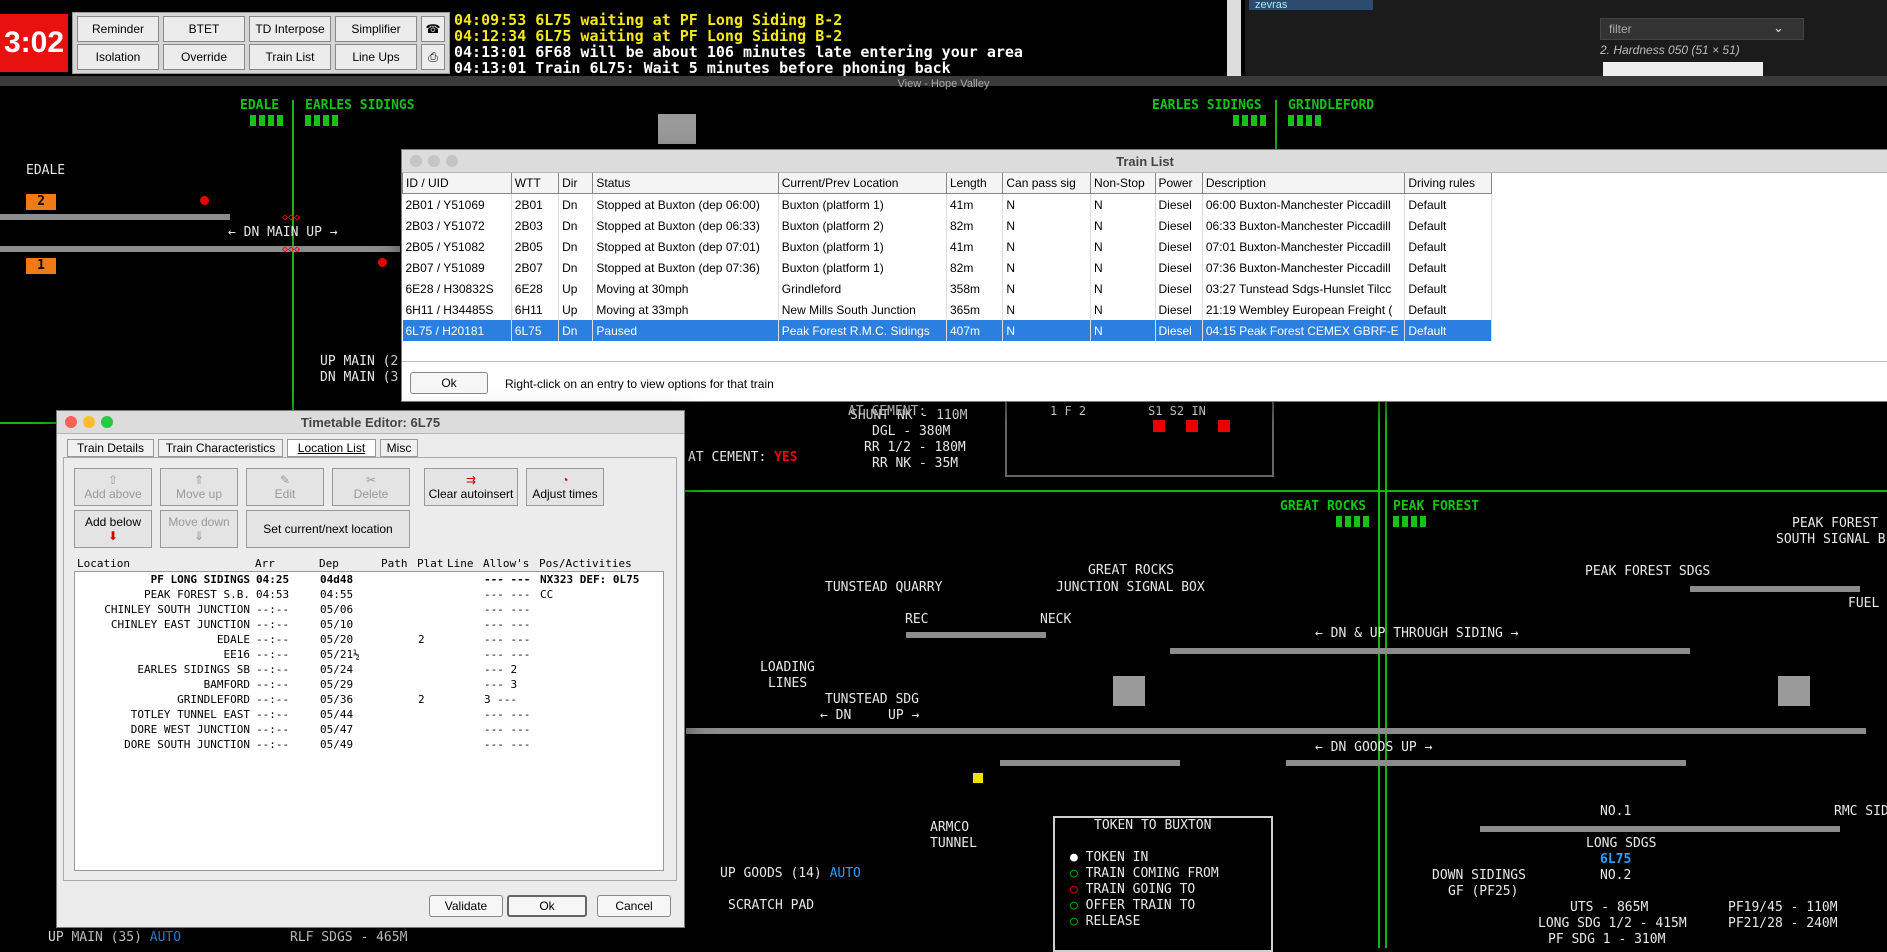 Image resolution: width=1887 pixels, height=952 pixels. Describe the element at coordinates (369, 684) in the screenshot. I see `location-row: BAMFORD --:-- 05/29 --- 3` at that location.